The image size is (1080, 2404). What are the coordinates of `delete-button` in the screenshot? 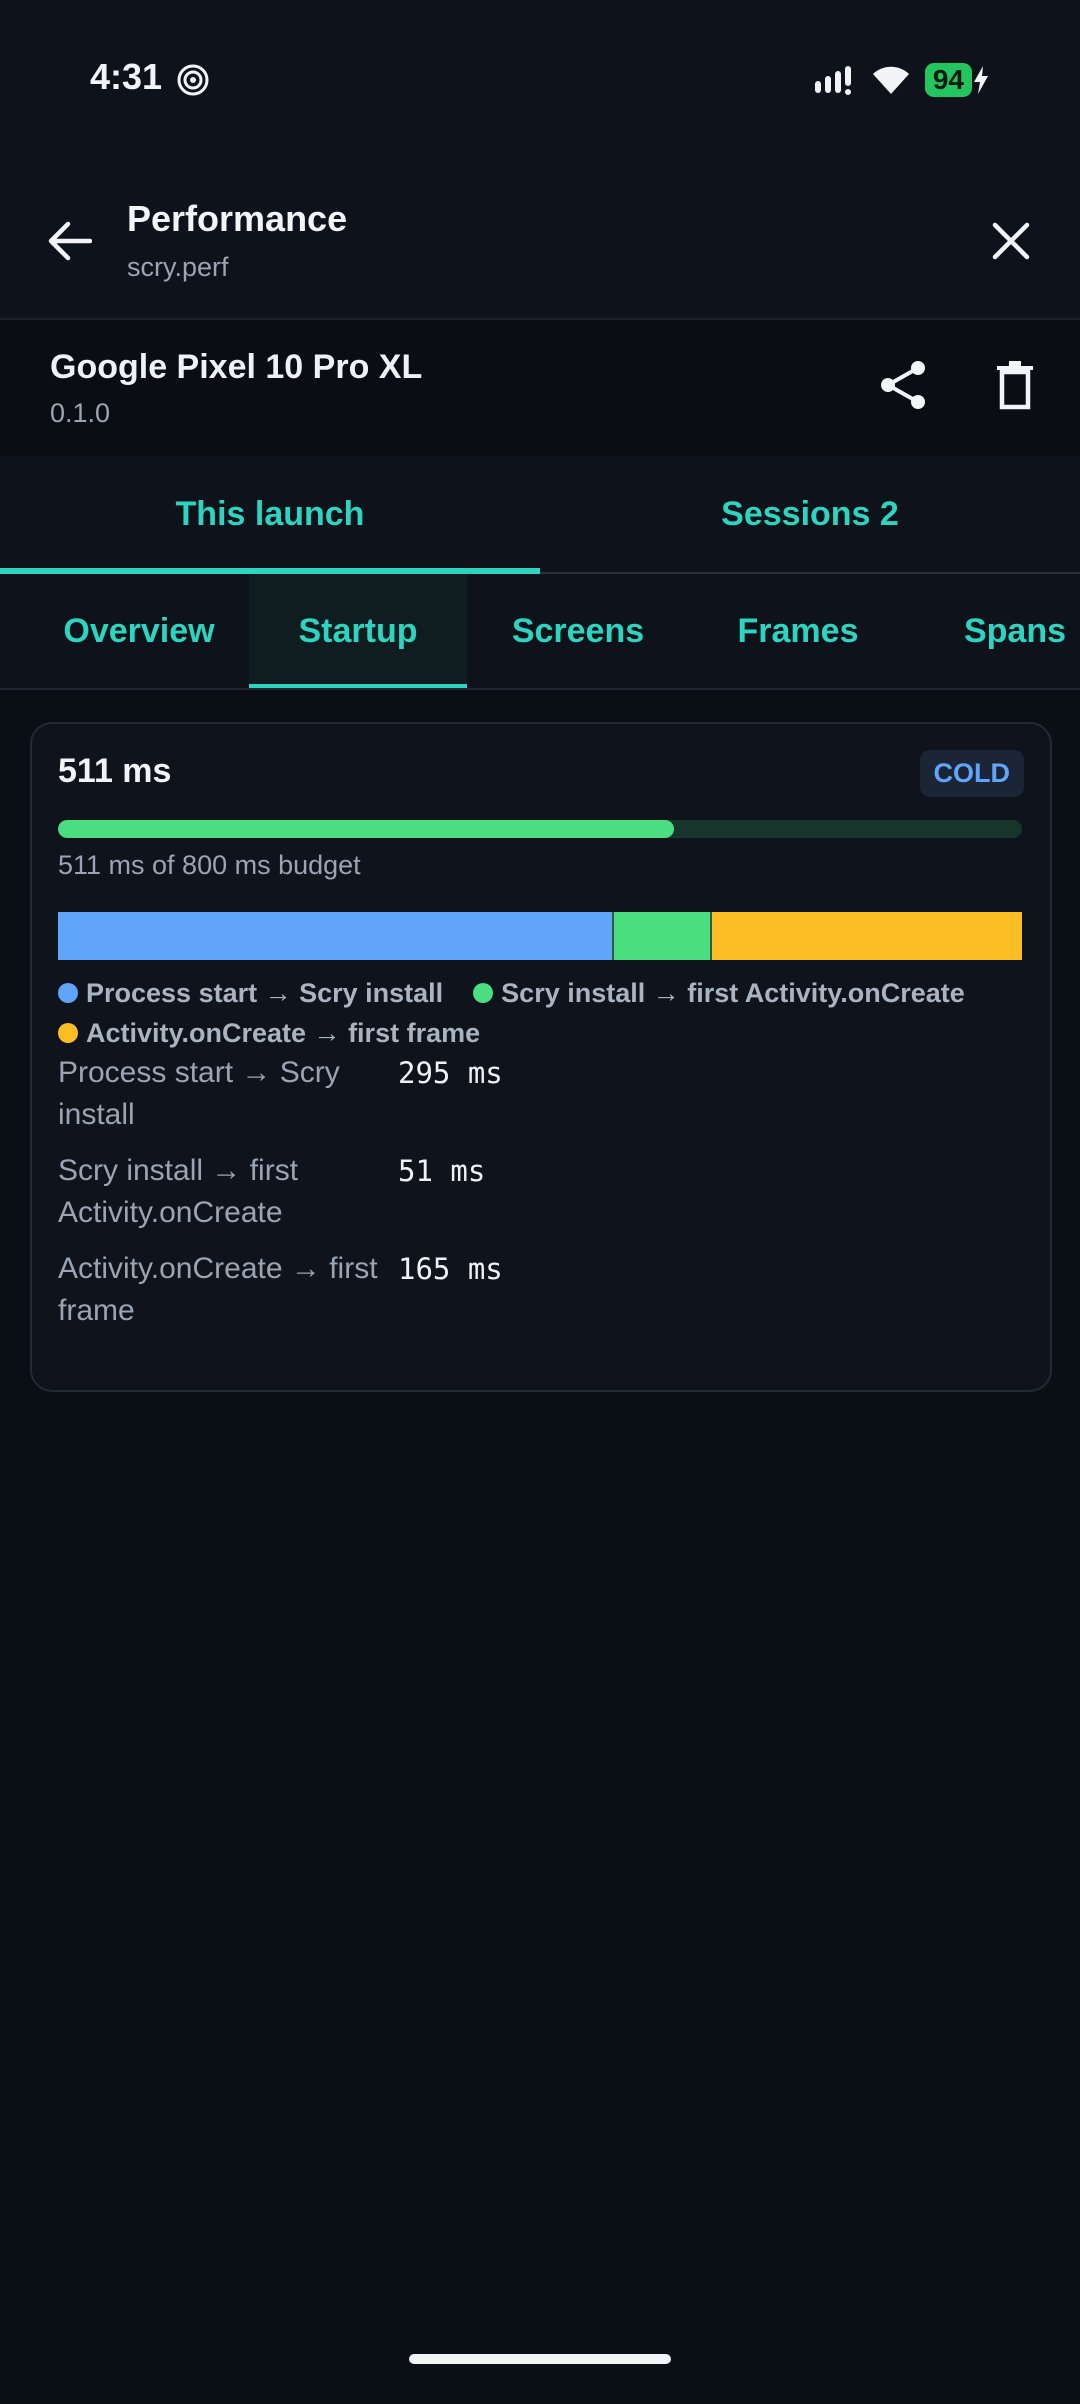 It's located at (1015, 385).